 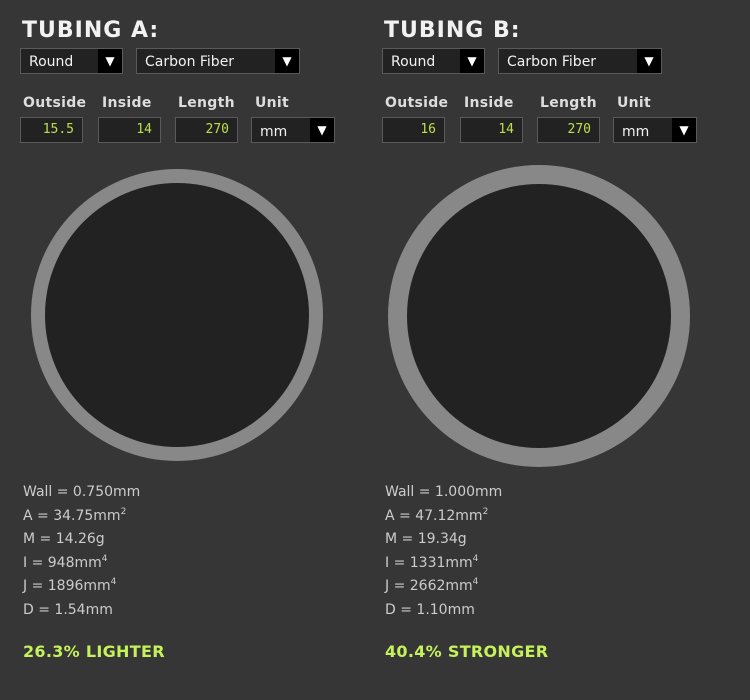 I want to click on outside-input: 15.5, so click(x=51, y=130).